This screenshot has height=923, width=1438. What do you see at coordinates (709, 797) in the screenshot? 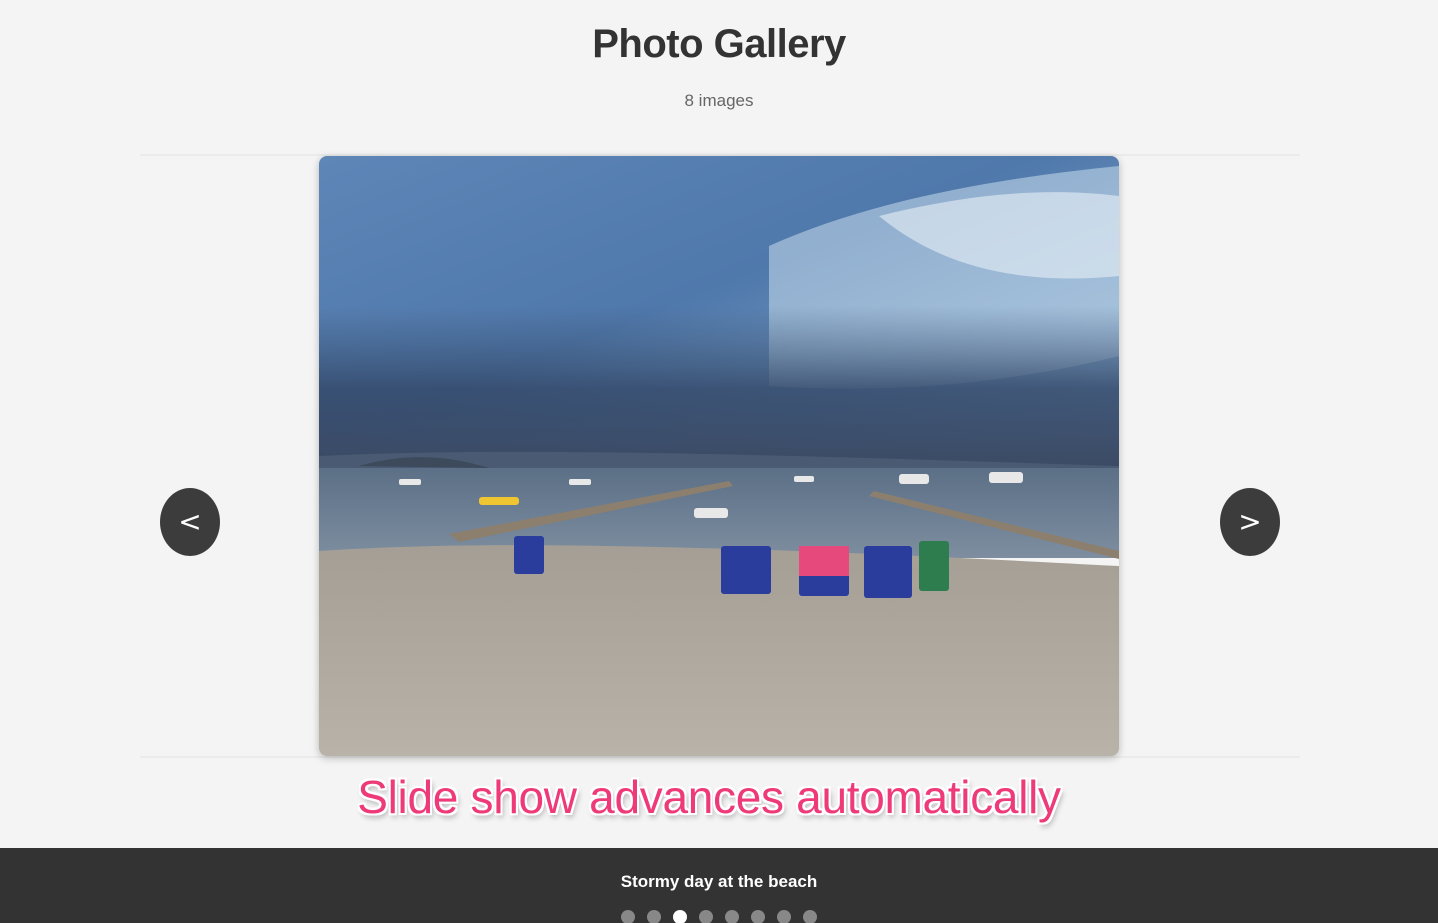
I see `autoplay-note: Slide show advances automatically` at bounding box center [709, 797].